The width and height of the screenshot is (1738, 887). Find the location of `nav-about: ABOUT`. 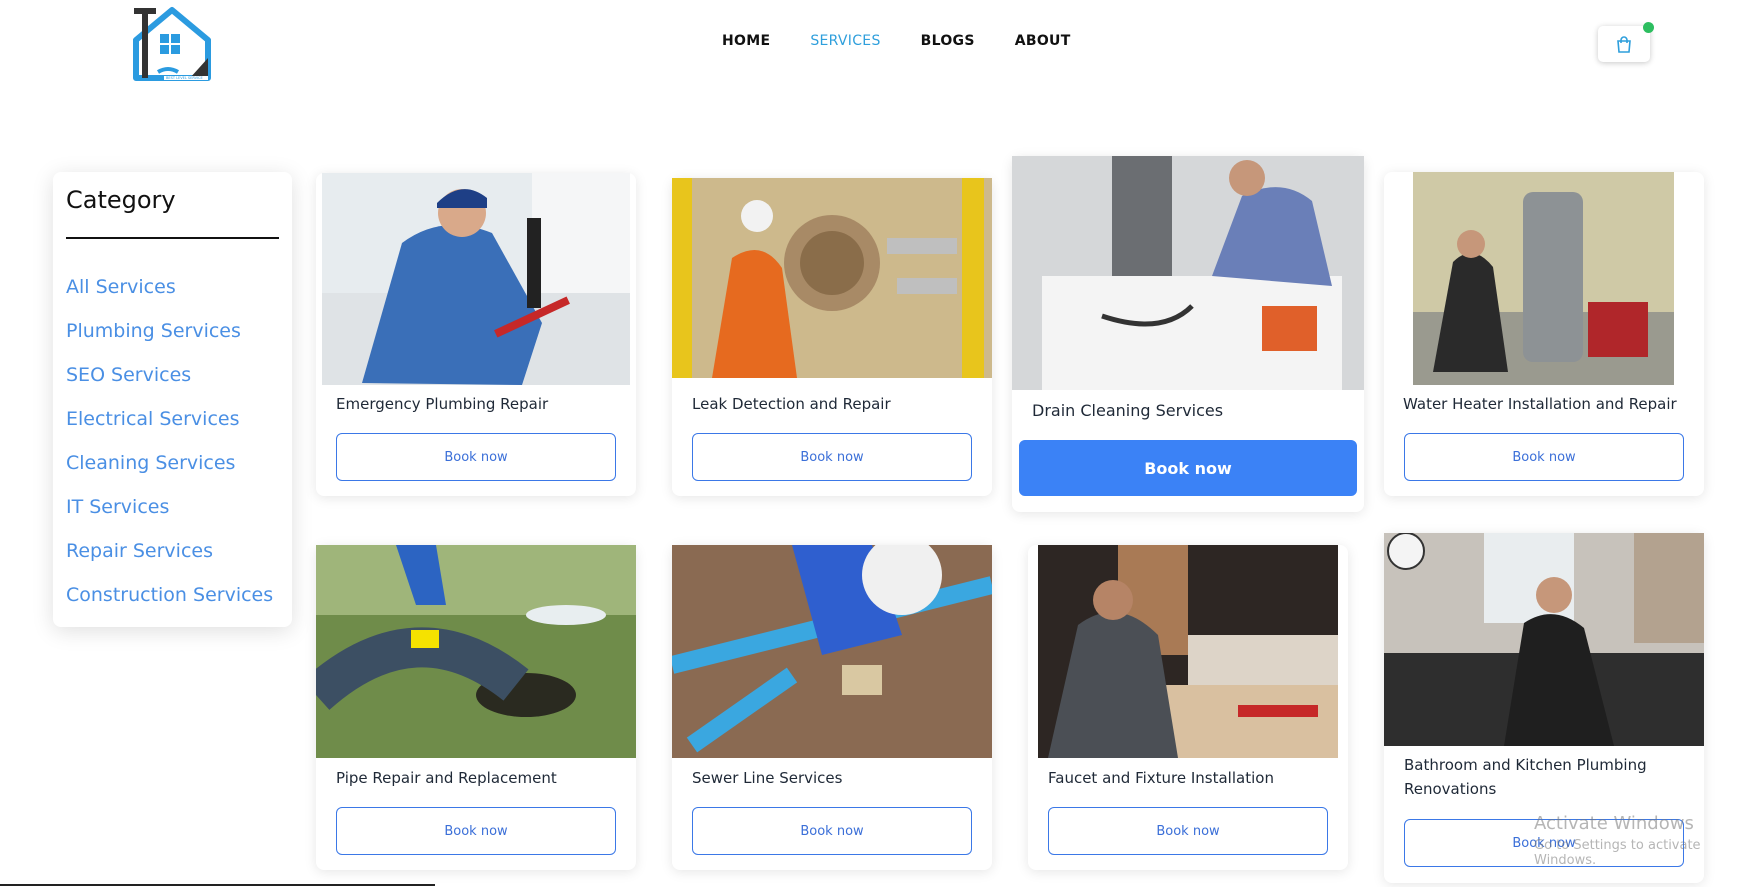

nav-about: ABOUT is located at coordinates (1043, 41).